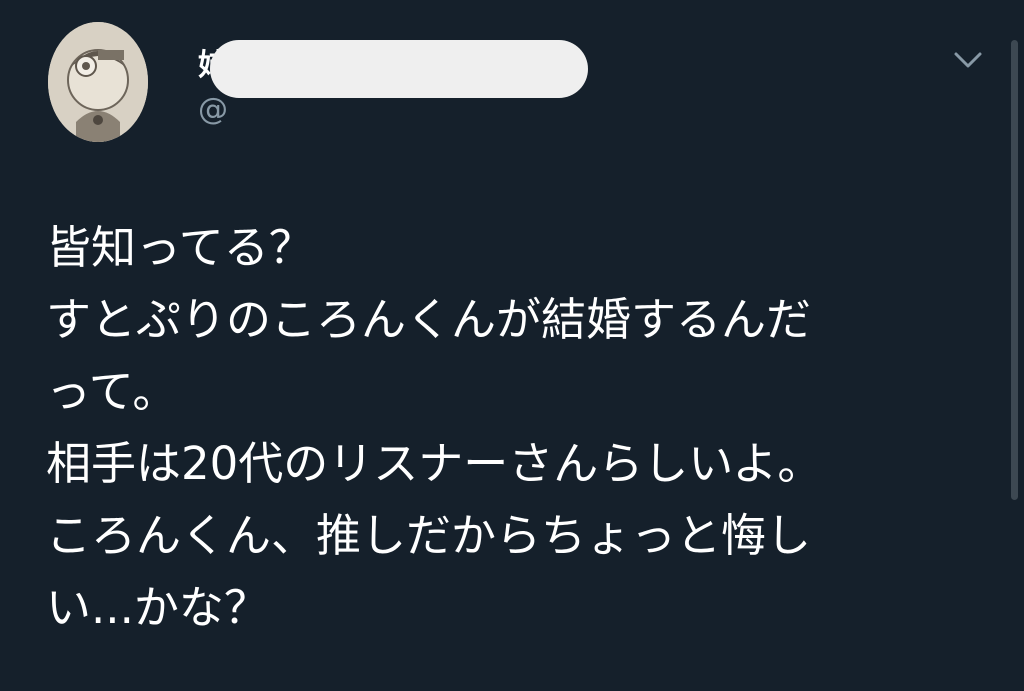 Image resolution: width=1024 pixels, height=691 pixels. What do you see at coordinates (157, 607) in the screenshot?
I see `tweet-text-line: い...かな？` at bounding box center [157, 607].